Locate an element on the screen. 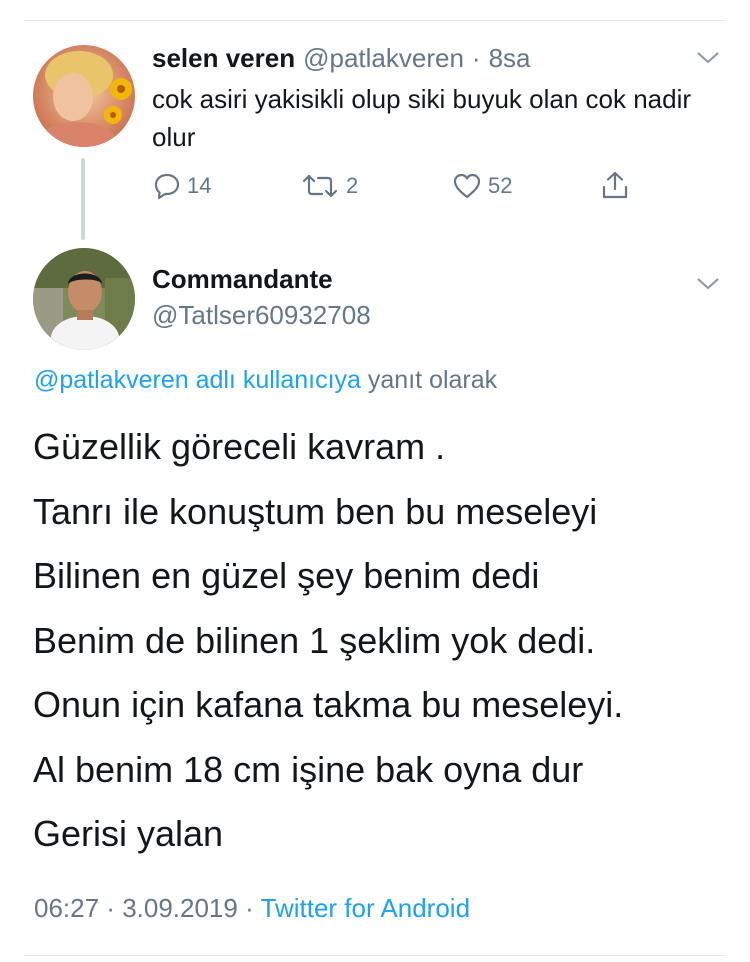 This screenshot has height=962, width=750. like-button: 52 is located at coordinates (482, 186).